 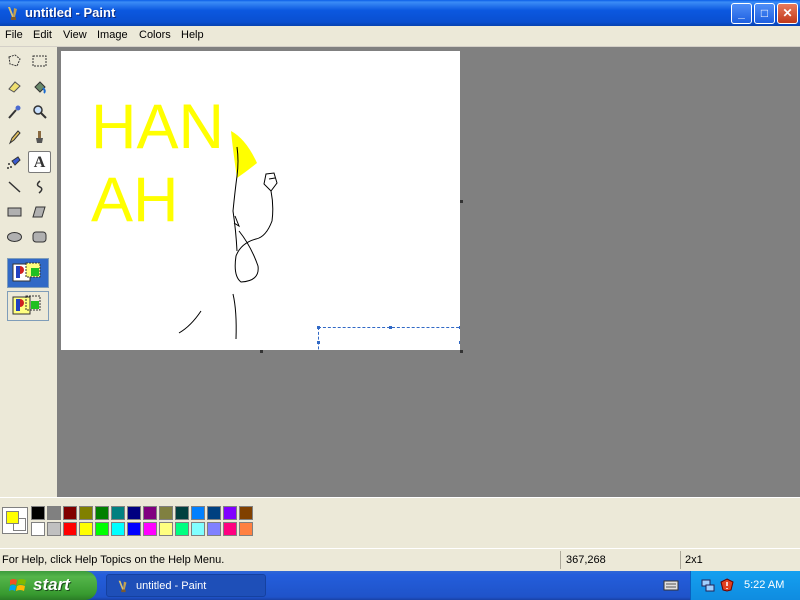 I want to click on canvas-resize-handle-corner, so click(x=461, y=351).